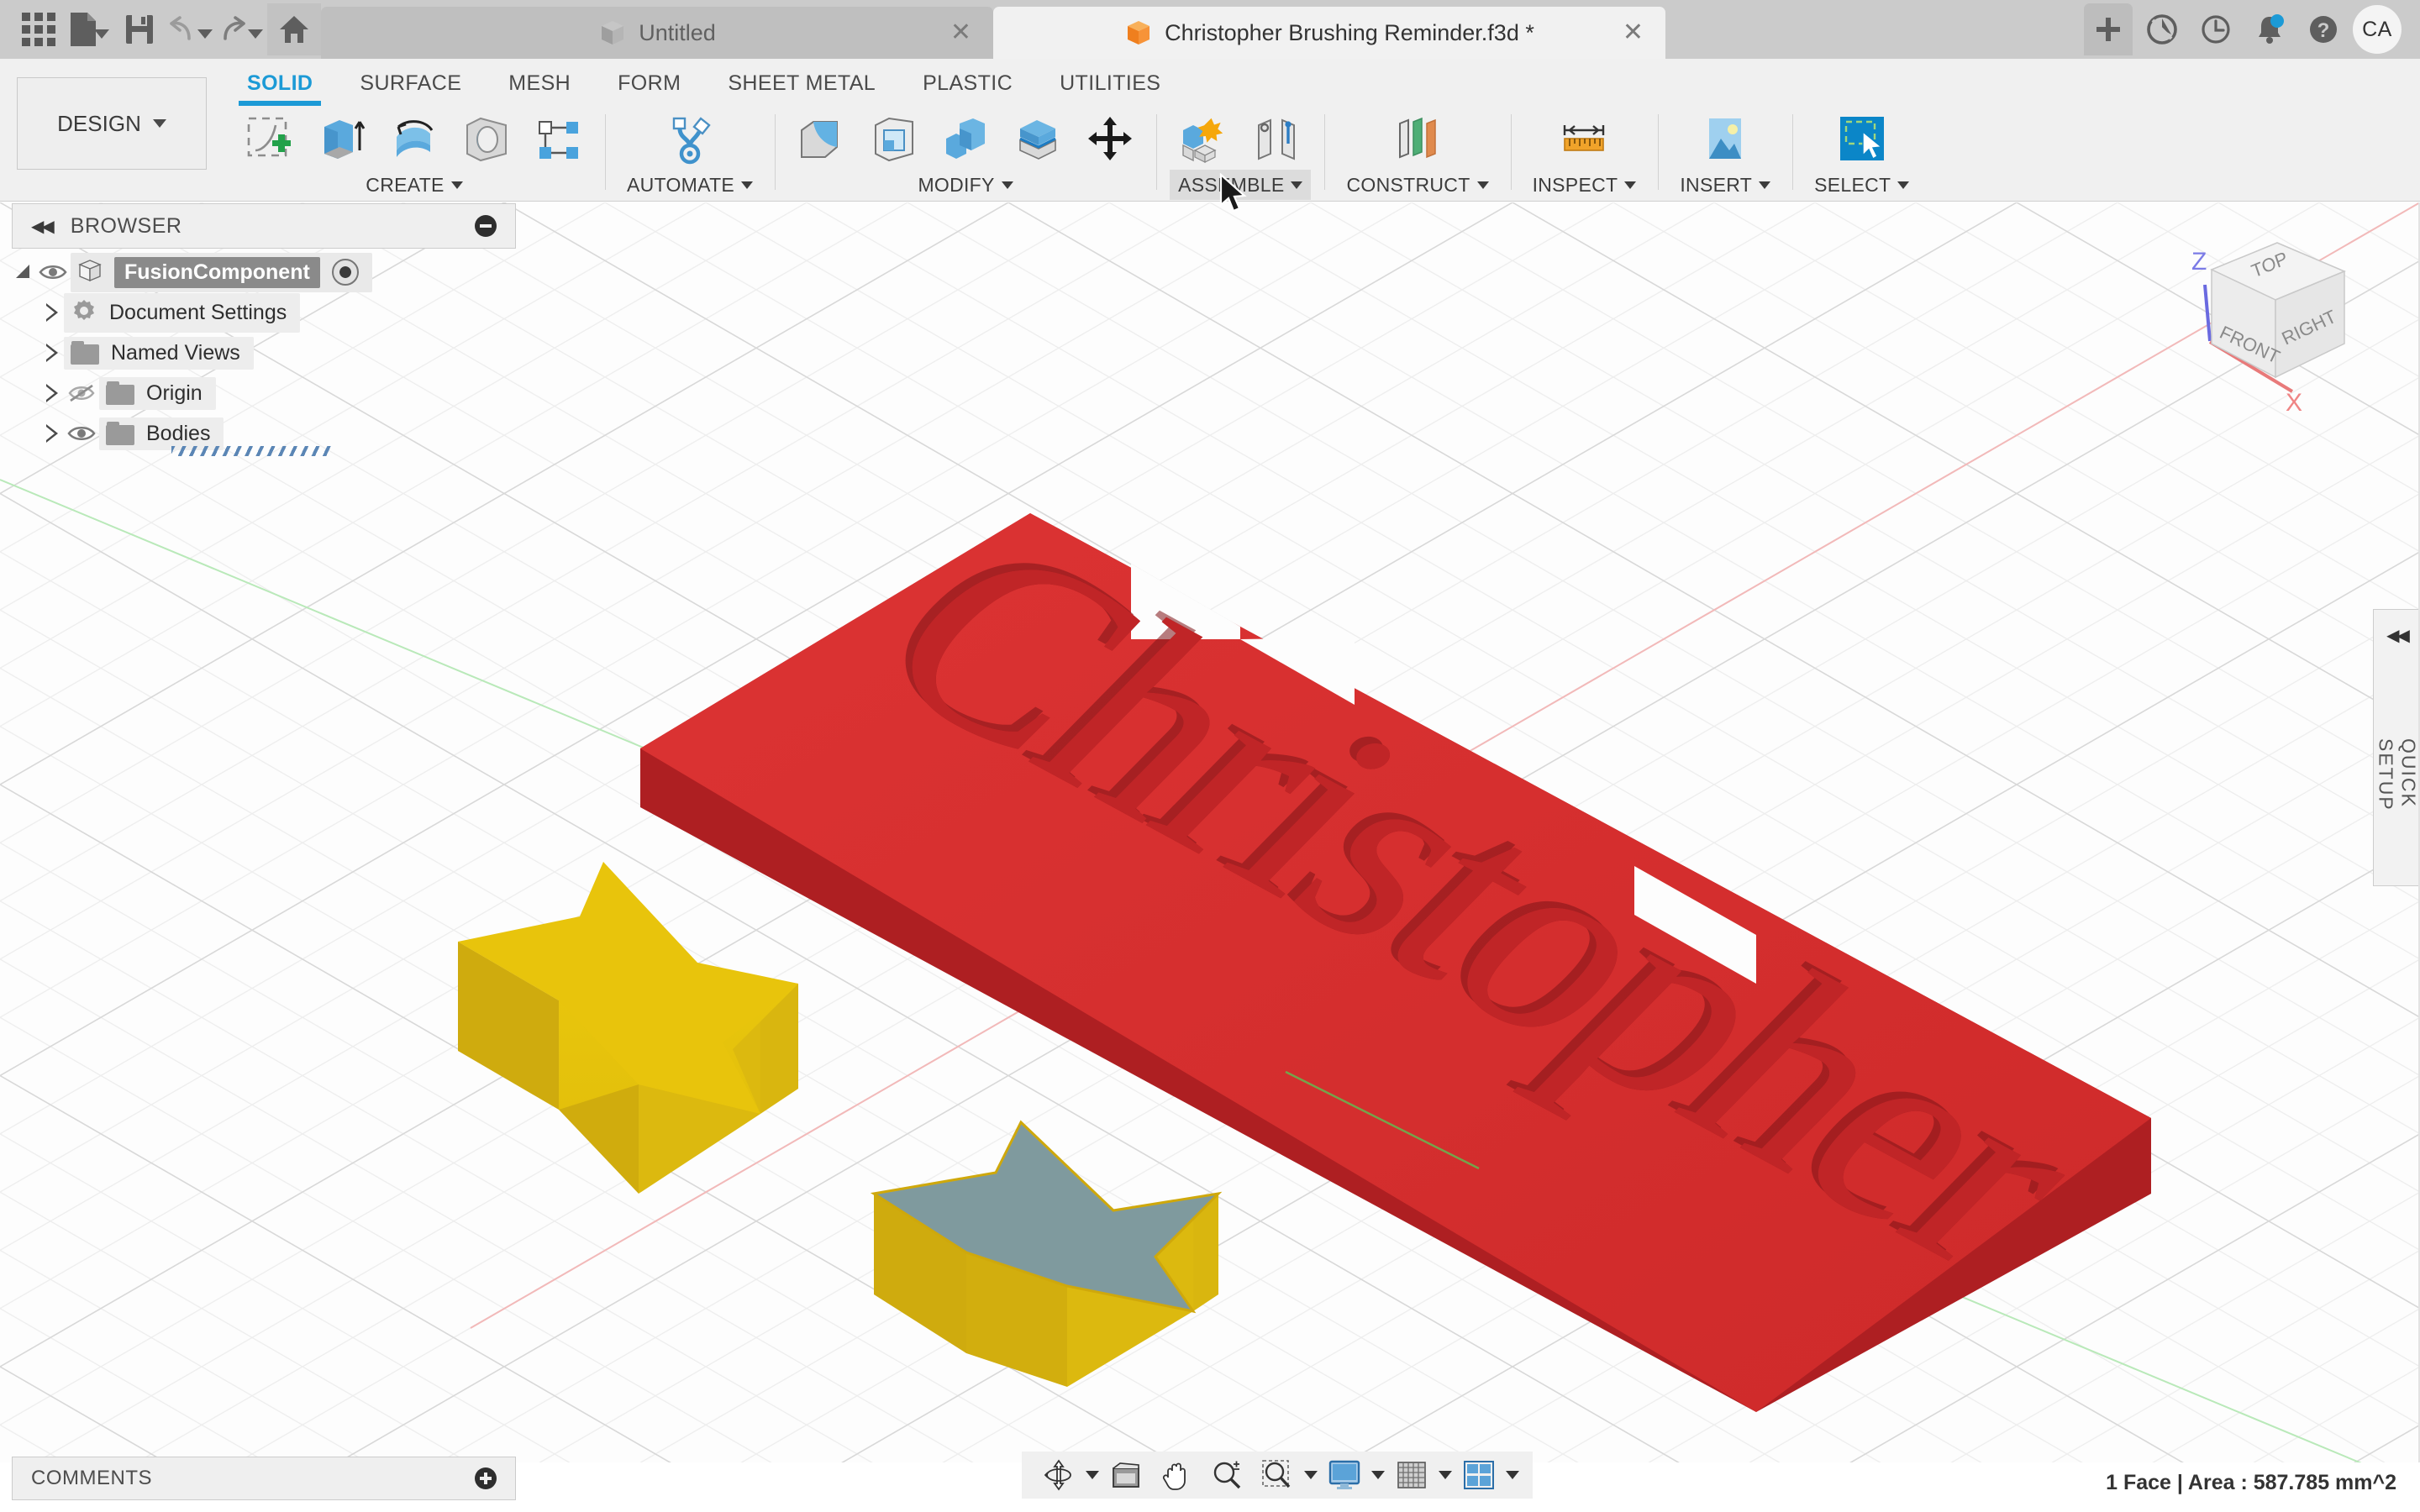 The image size is (2420, 1512). What do you see at coordinates (801, 83) in the screenshot?
I see `ribbon-tab-sheet-metal: SHEET METAL` at bounding box center [801, 83].